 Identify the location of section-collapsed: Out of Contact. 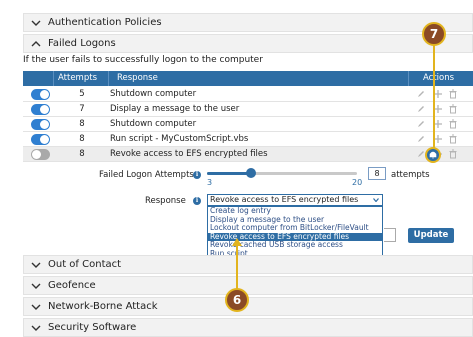
(248, 264).